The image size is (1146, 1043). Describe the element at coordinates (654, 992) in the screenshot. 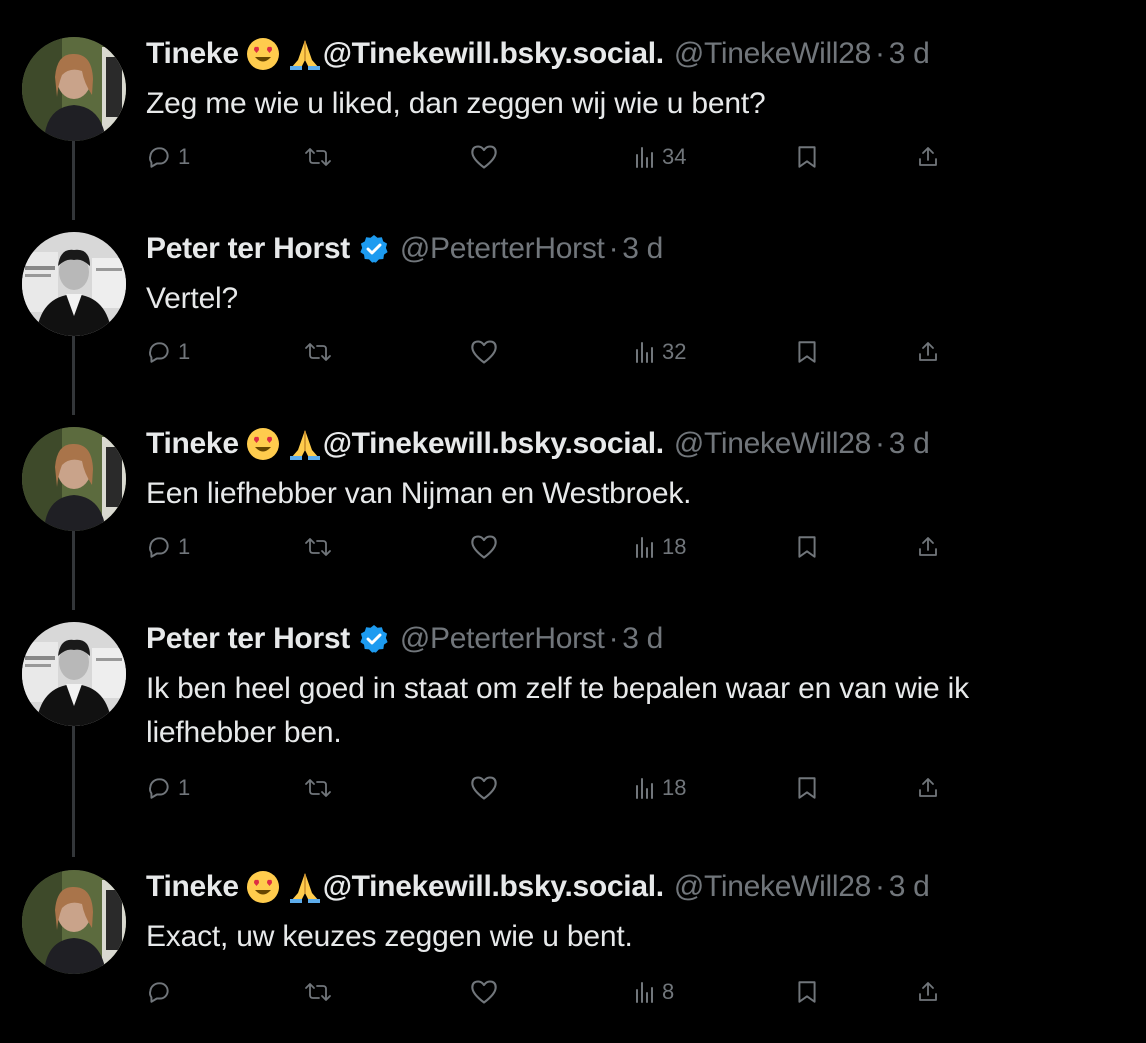

I see `views-button: 8` at that location.